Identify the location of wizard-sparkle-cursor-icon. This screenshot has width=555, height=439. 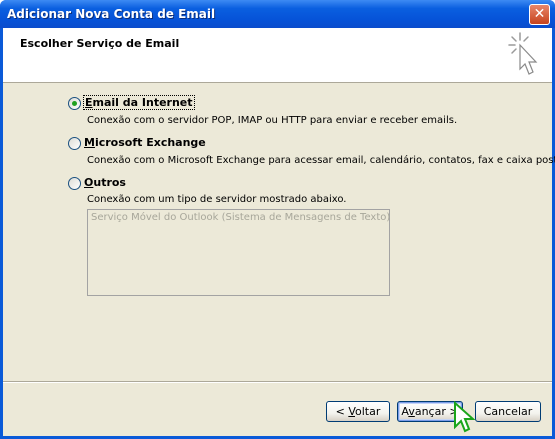
(523, 53).